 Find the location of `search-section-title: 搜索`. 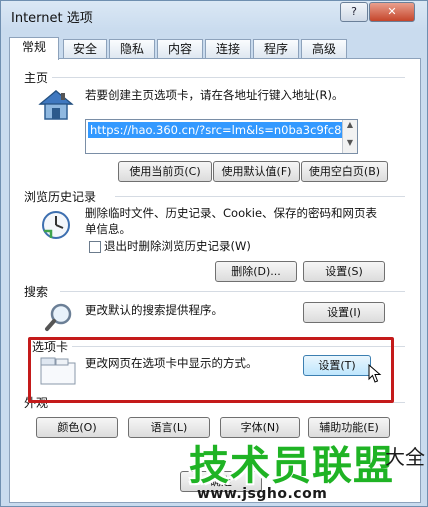

search-section-title: 搜索 is located at coordinates (38, 291).